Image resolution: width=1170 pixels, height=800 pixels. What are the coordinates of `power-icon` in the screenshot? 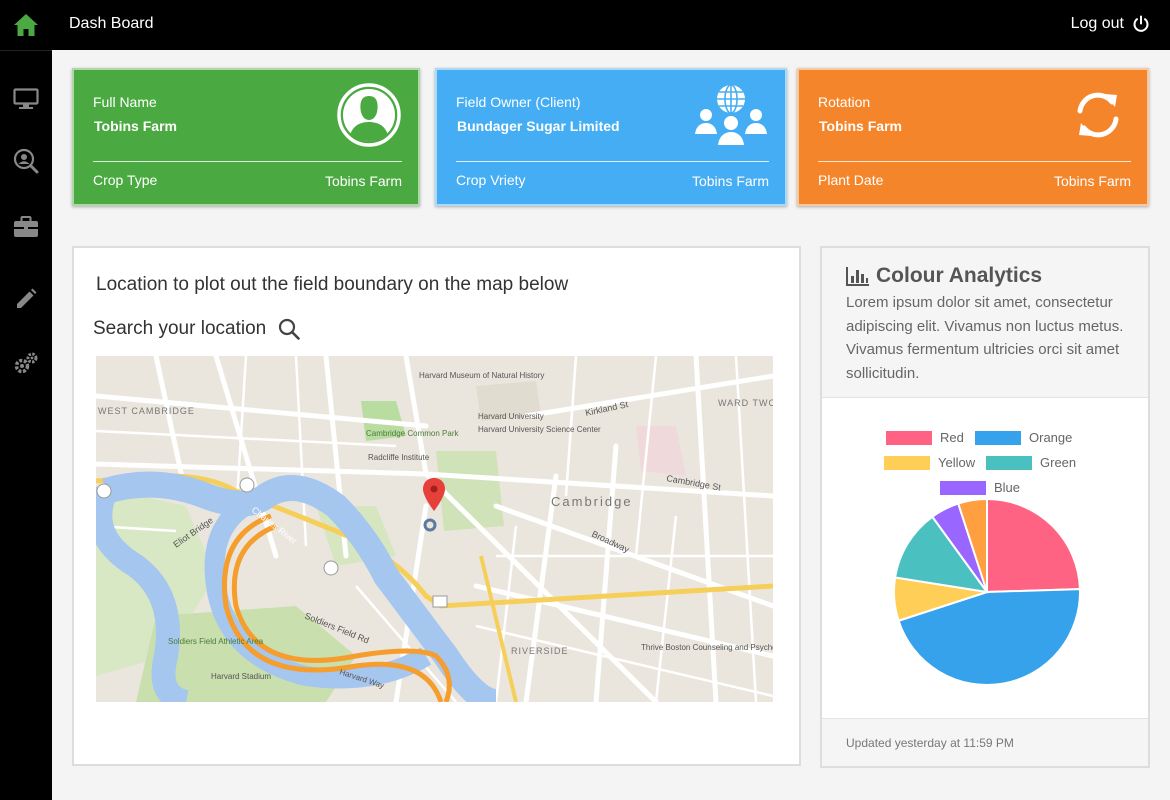 It's located at (1141, 23).